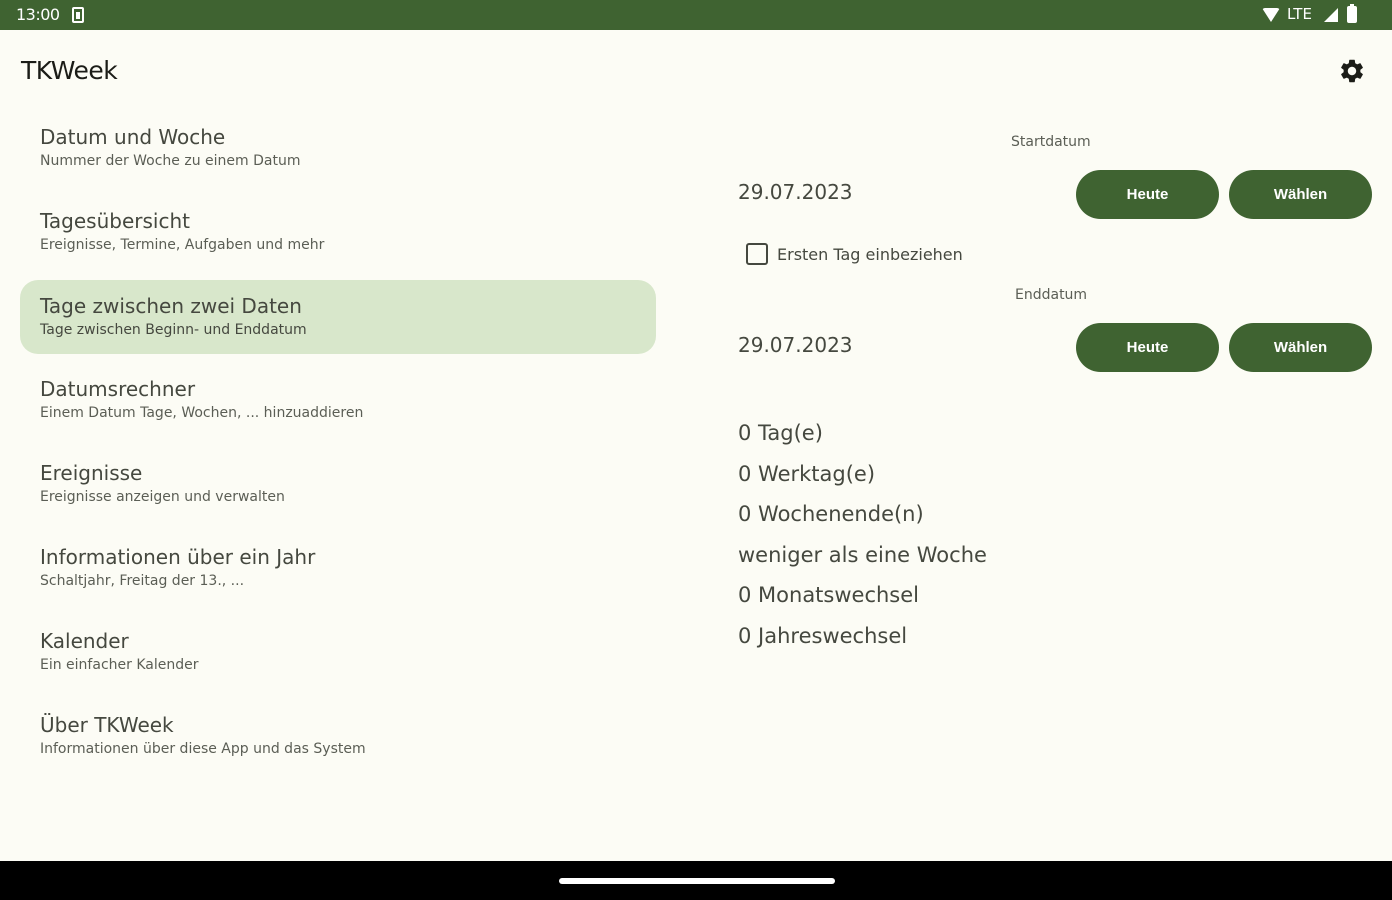 The width and height of the screenshot is (1392, 900). I want to click on include-first-day-label: Ersten Tag einbeziehen, so click(870, 254).